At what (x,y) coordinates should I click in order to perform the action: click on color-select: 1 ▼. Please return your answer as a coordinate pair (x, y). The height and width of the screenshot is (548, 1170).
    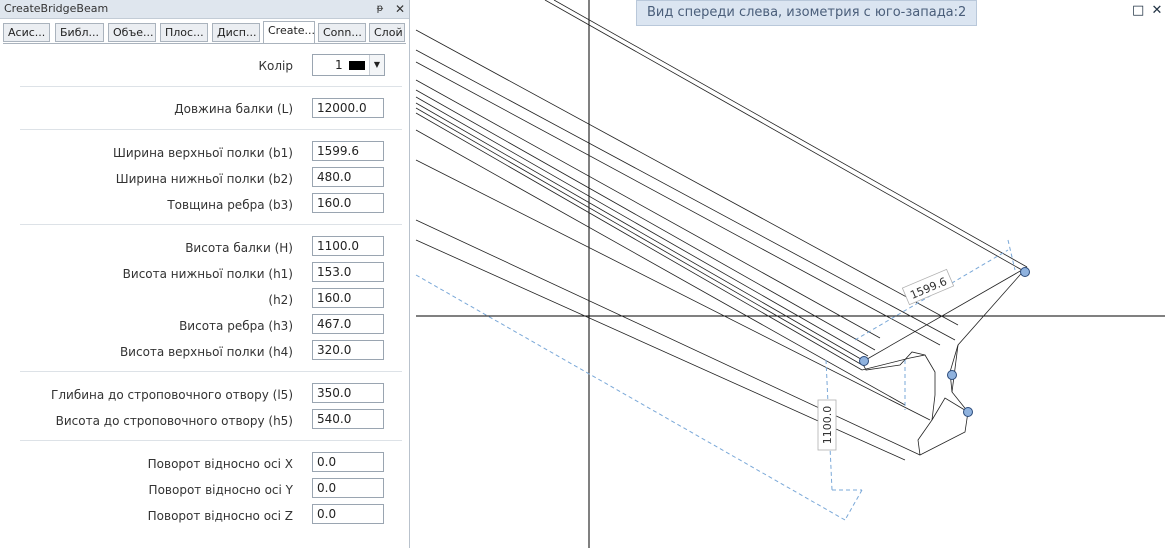
    Looking at the image, I should click on (348, 65).